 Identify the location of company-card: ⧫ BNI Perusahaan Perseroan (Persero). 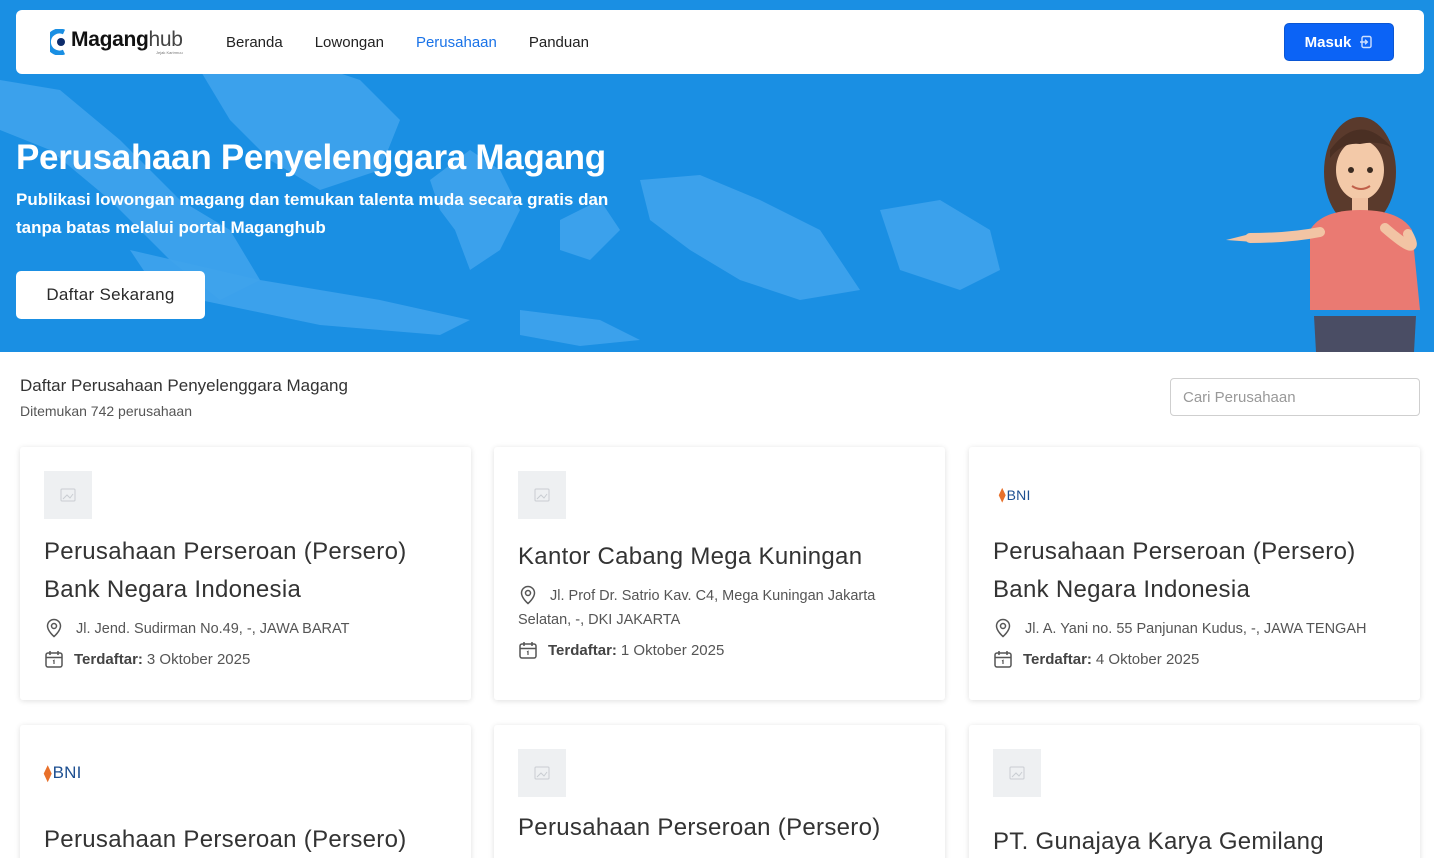
(245, 791).